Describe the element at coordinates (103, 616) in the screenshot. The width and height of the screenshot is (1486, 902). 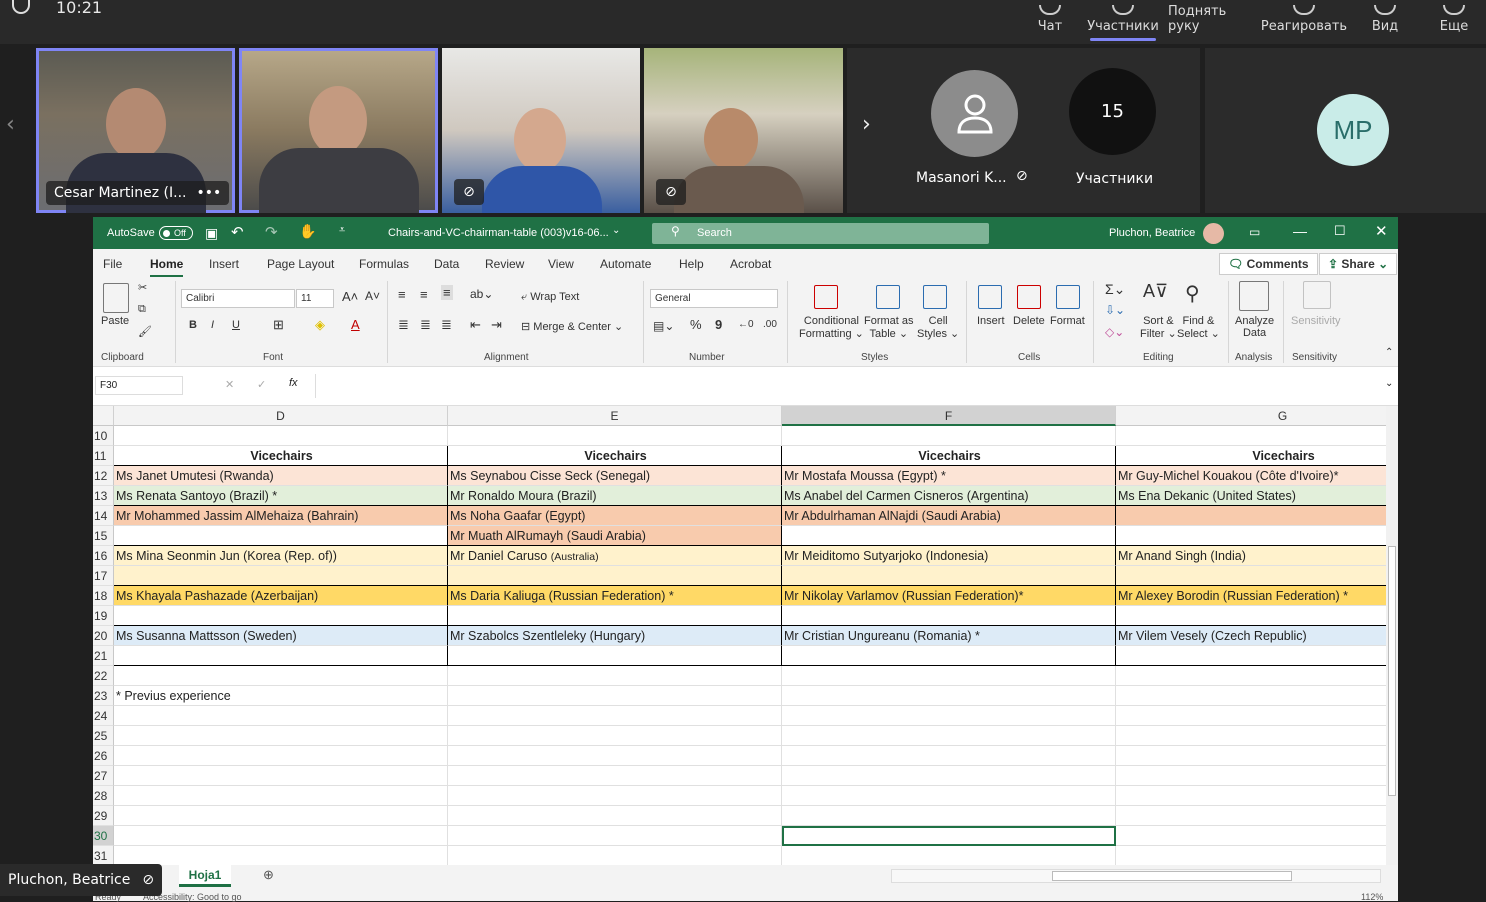
I see `row-header: 19` at that location.